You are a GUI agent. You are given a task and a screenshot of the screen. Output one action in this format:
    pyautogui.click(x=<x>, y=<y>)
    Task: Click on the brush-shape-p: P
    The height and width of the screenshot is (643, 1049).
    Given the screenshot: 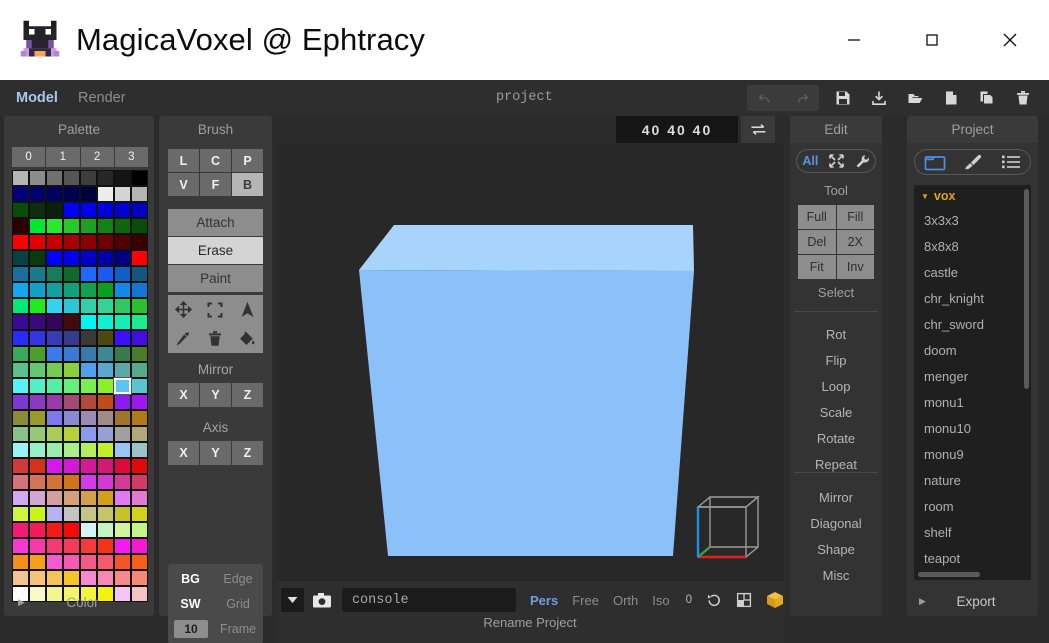 What is the action you would take?
    pyautogui.click(x=247, y=160)
    